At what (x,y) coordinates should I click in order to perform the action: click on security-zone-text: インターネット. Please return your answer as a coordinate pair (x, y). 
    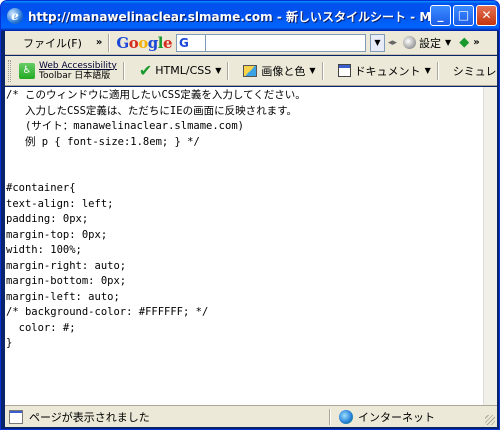
    Looking at the image, I should click on (396, 417).